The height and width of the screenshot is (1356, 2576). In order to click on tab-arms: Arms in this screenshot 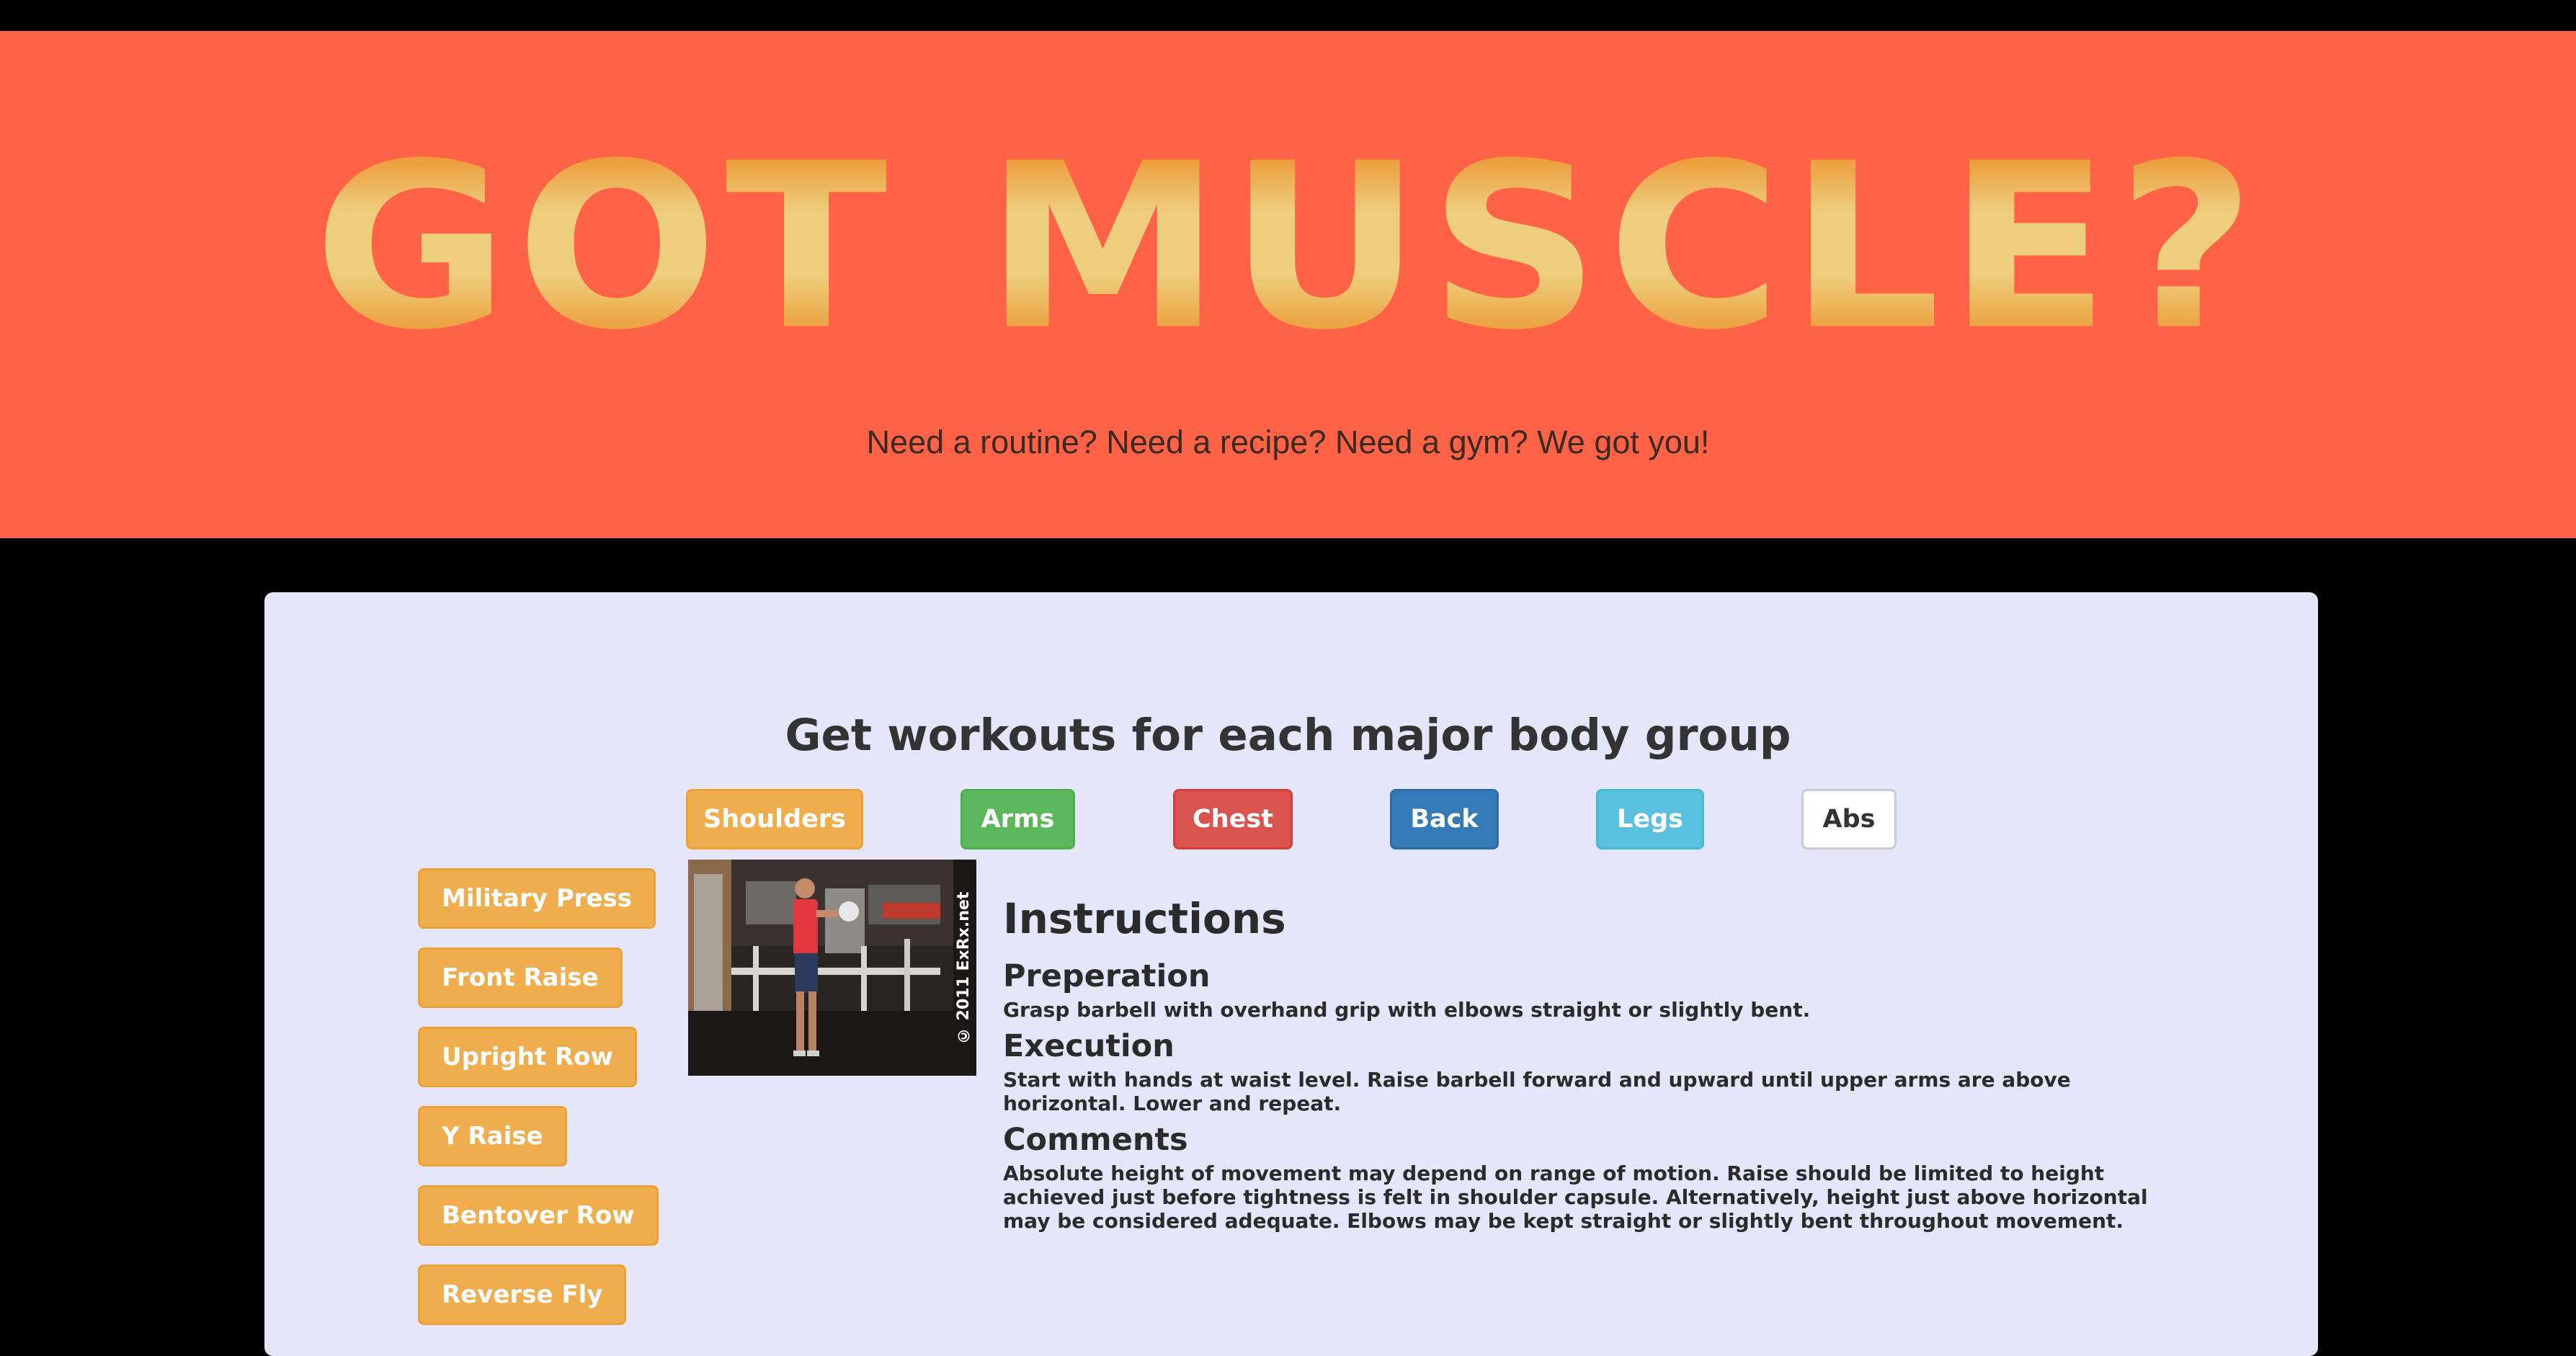, I will do `click(1018, 819)`.